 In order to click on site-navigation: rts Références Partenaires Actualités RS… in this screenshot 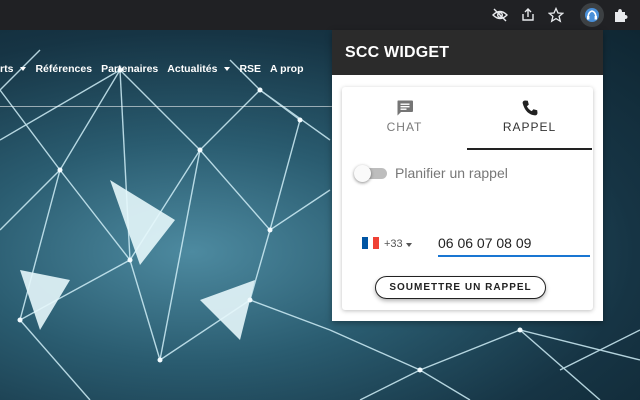, I will do `click(156, 69)`.